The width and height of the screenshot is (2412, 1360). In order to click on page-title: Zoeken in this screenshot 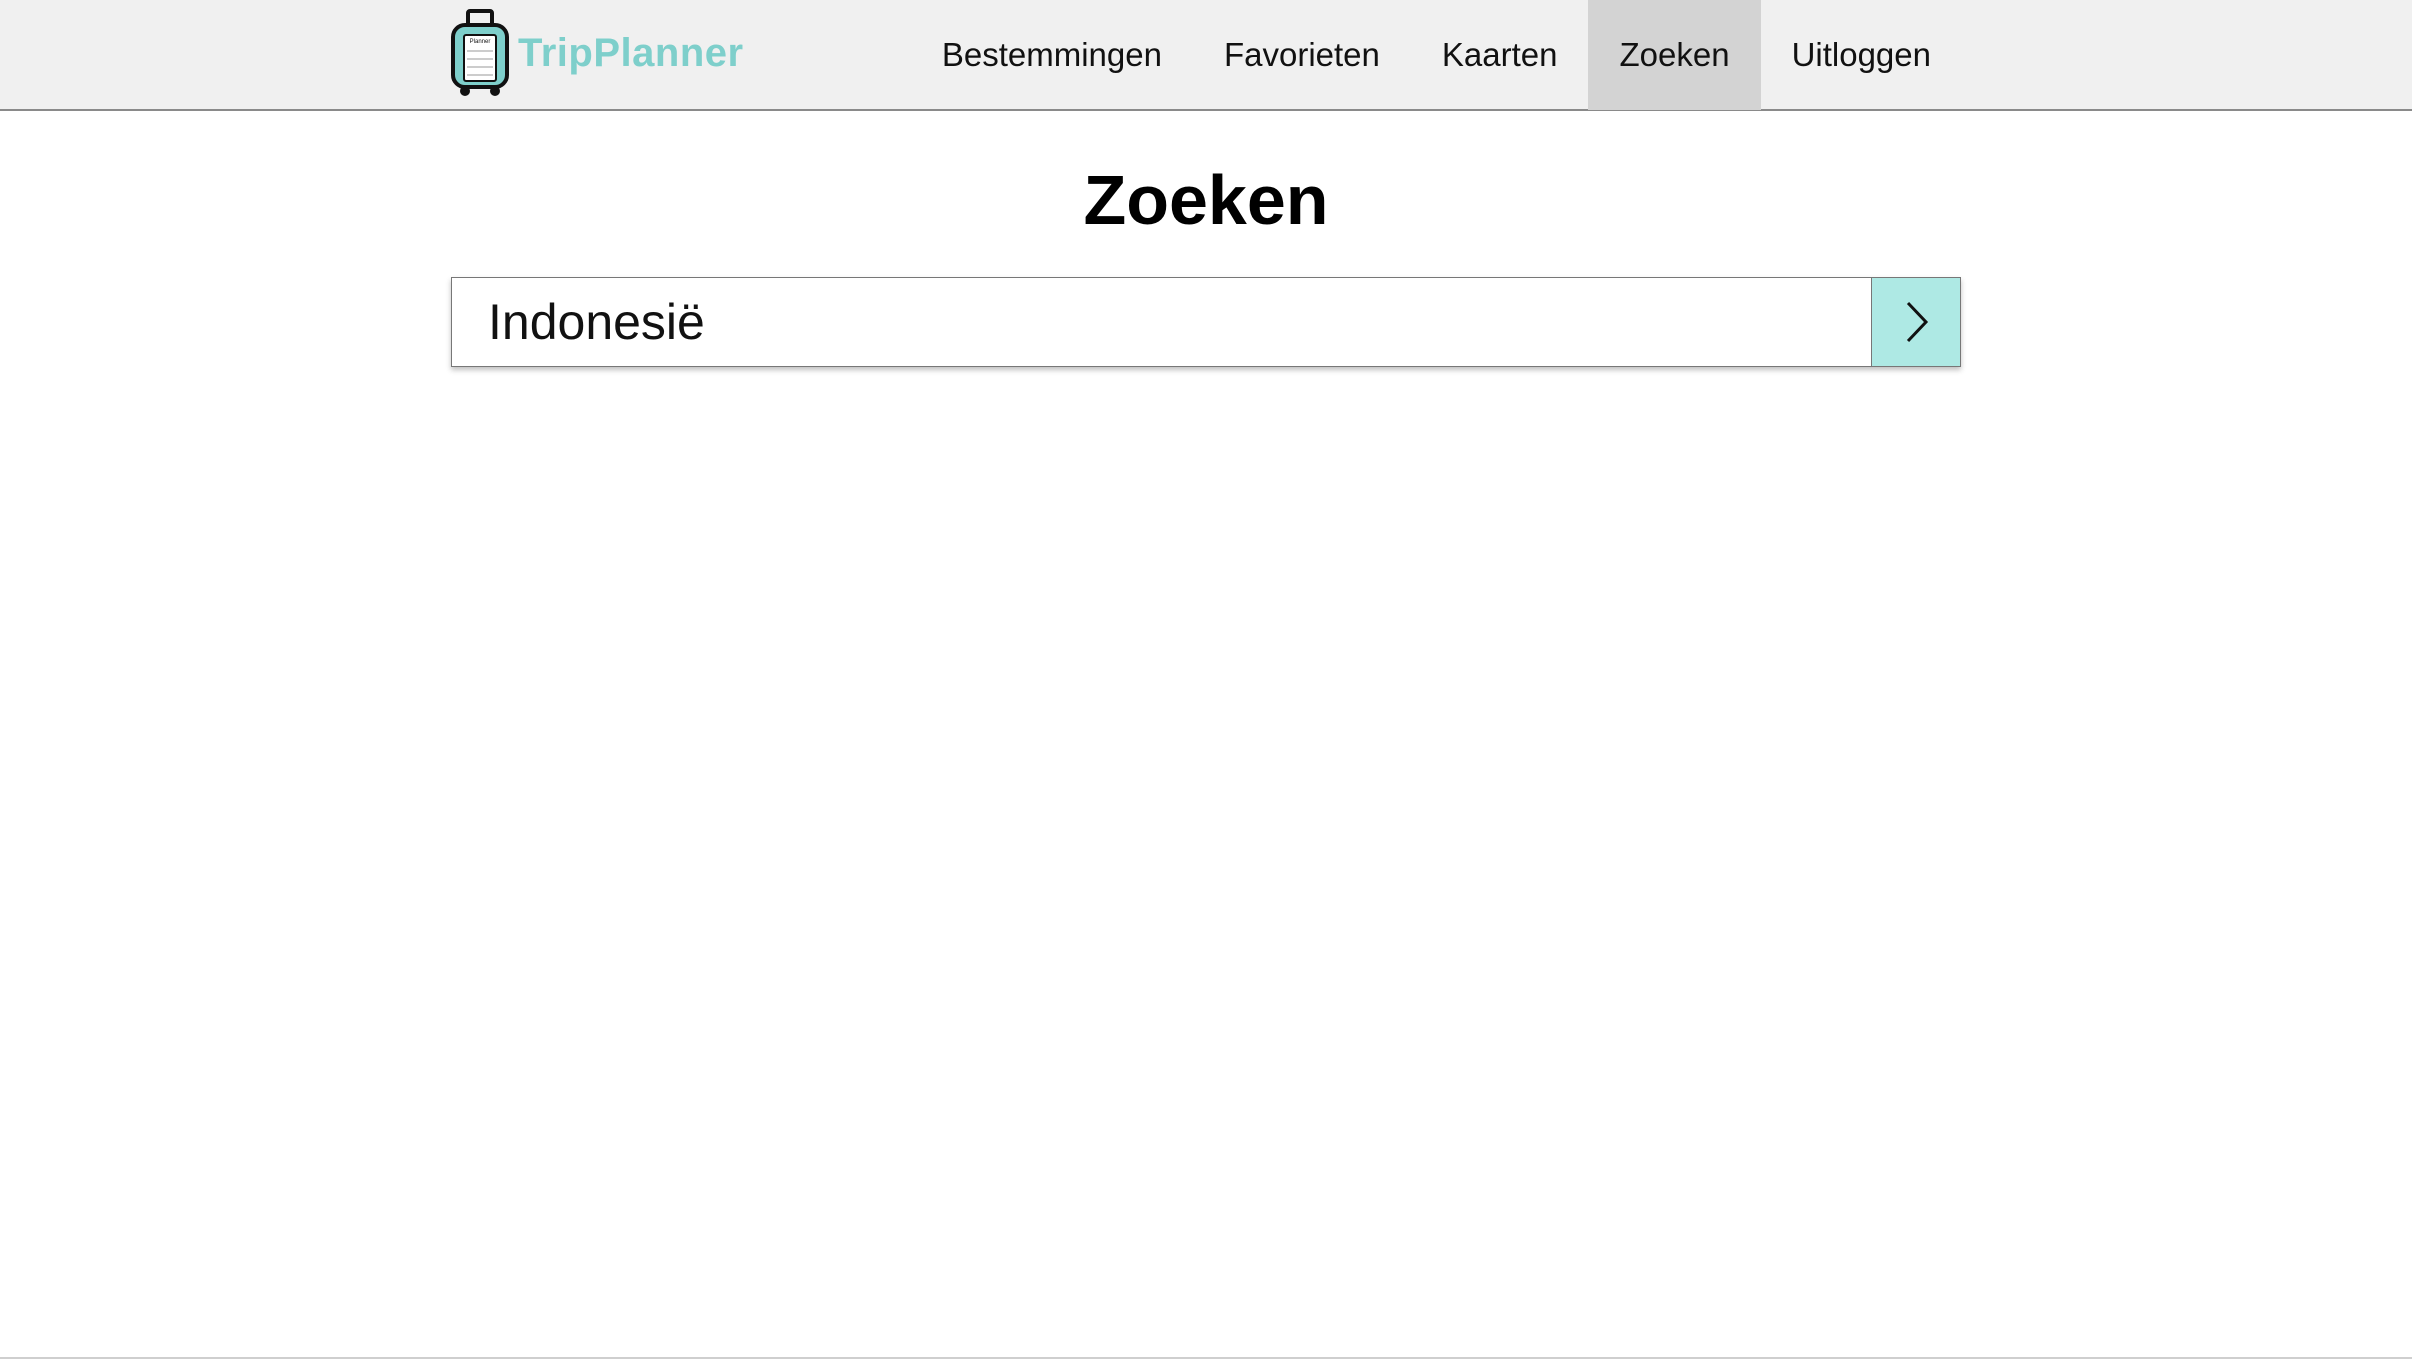, I will do `click(1206, 200)`.